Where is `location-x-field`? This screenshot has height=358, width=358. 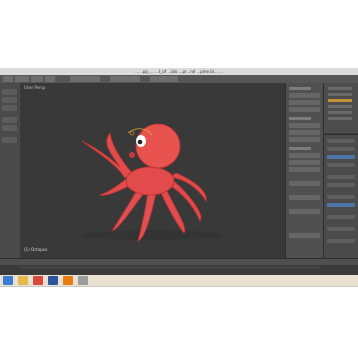
location-x-field is located at coordinates (304, 95).